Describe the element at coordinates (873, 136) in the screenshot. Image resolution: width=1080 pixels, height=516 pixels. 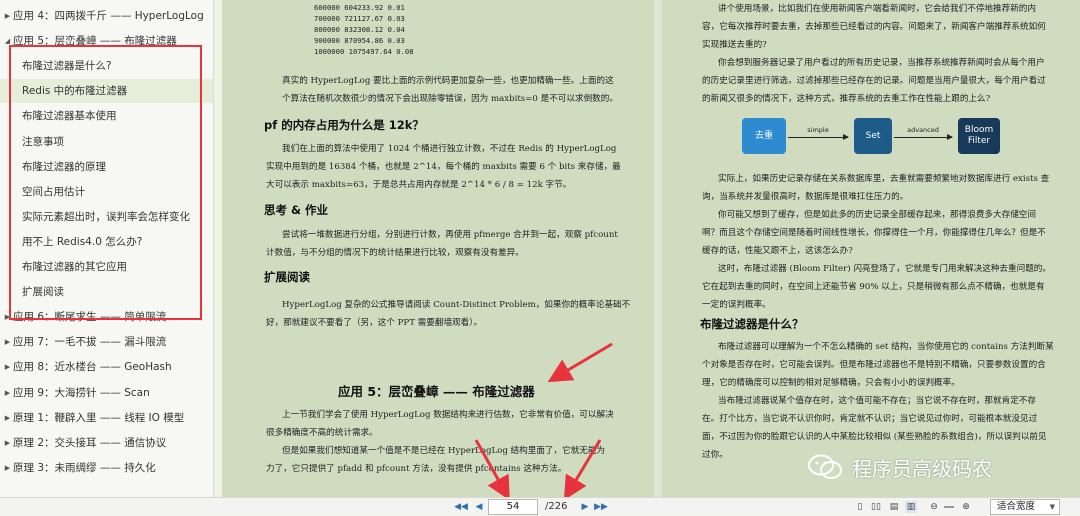
I see `diagram-box-set: Set` at that location.